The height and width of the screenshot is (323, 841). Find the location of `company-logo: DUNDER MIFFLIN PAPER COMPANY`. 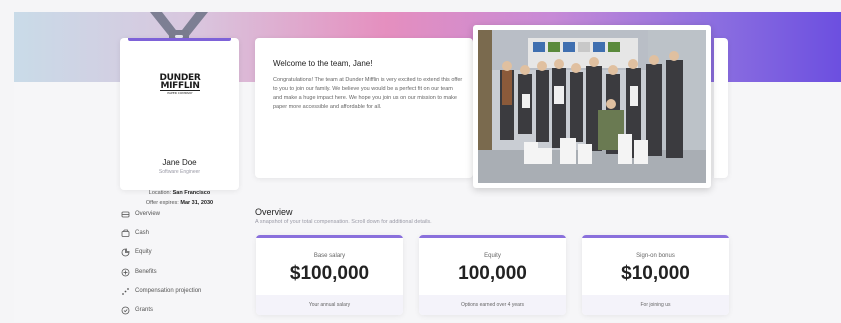

company-logo: DUNDER MIFFLIN PAPER COMPANY is located at coordinates (180, 85).